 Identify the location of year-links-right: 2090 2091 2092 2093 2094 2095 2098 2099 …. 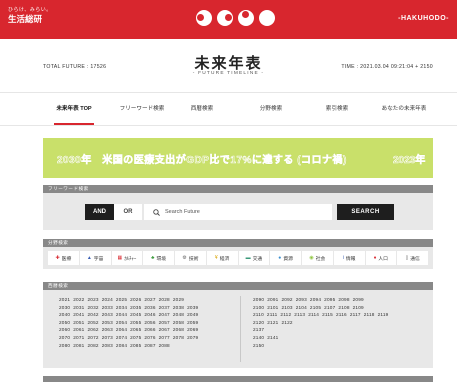
(321, 322).